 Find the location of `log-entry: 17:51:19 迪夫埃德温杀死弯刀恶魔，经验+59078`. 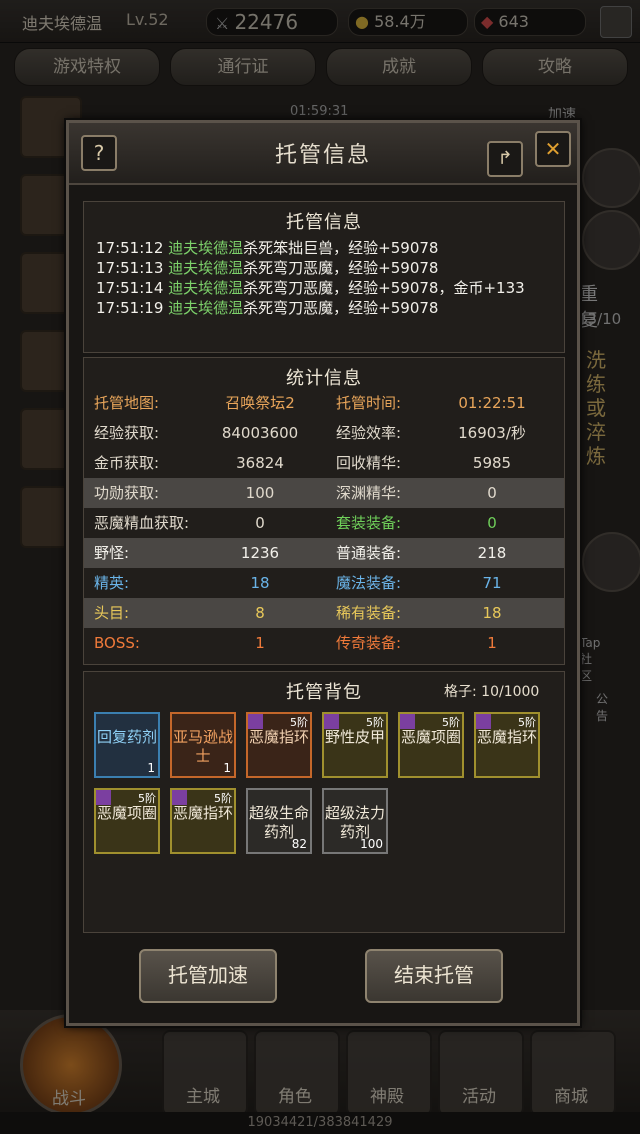

log-entry: 17:51:19 迪夫埃德温杀死弯刀恶魔，经验+59078 is located at coordinates (324, 308).